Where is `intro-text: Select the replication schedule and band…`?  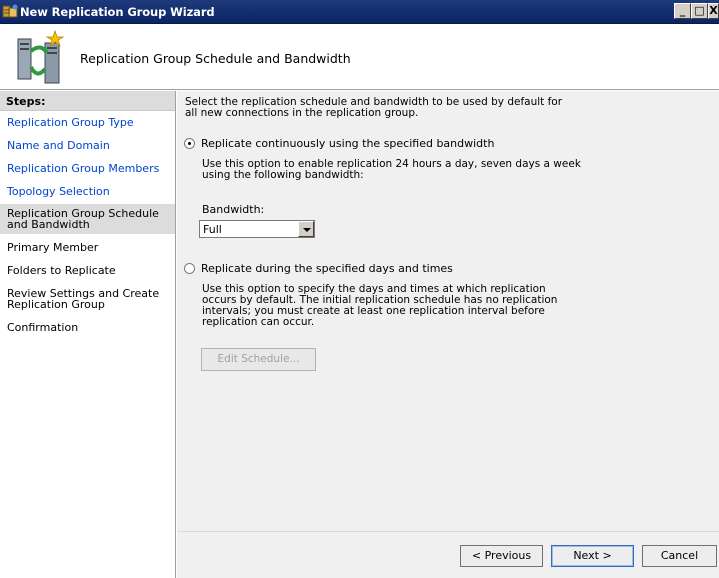
intro-text: Select the replication schedule and band… is located at coordinates (374, 107).